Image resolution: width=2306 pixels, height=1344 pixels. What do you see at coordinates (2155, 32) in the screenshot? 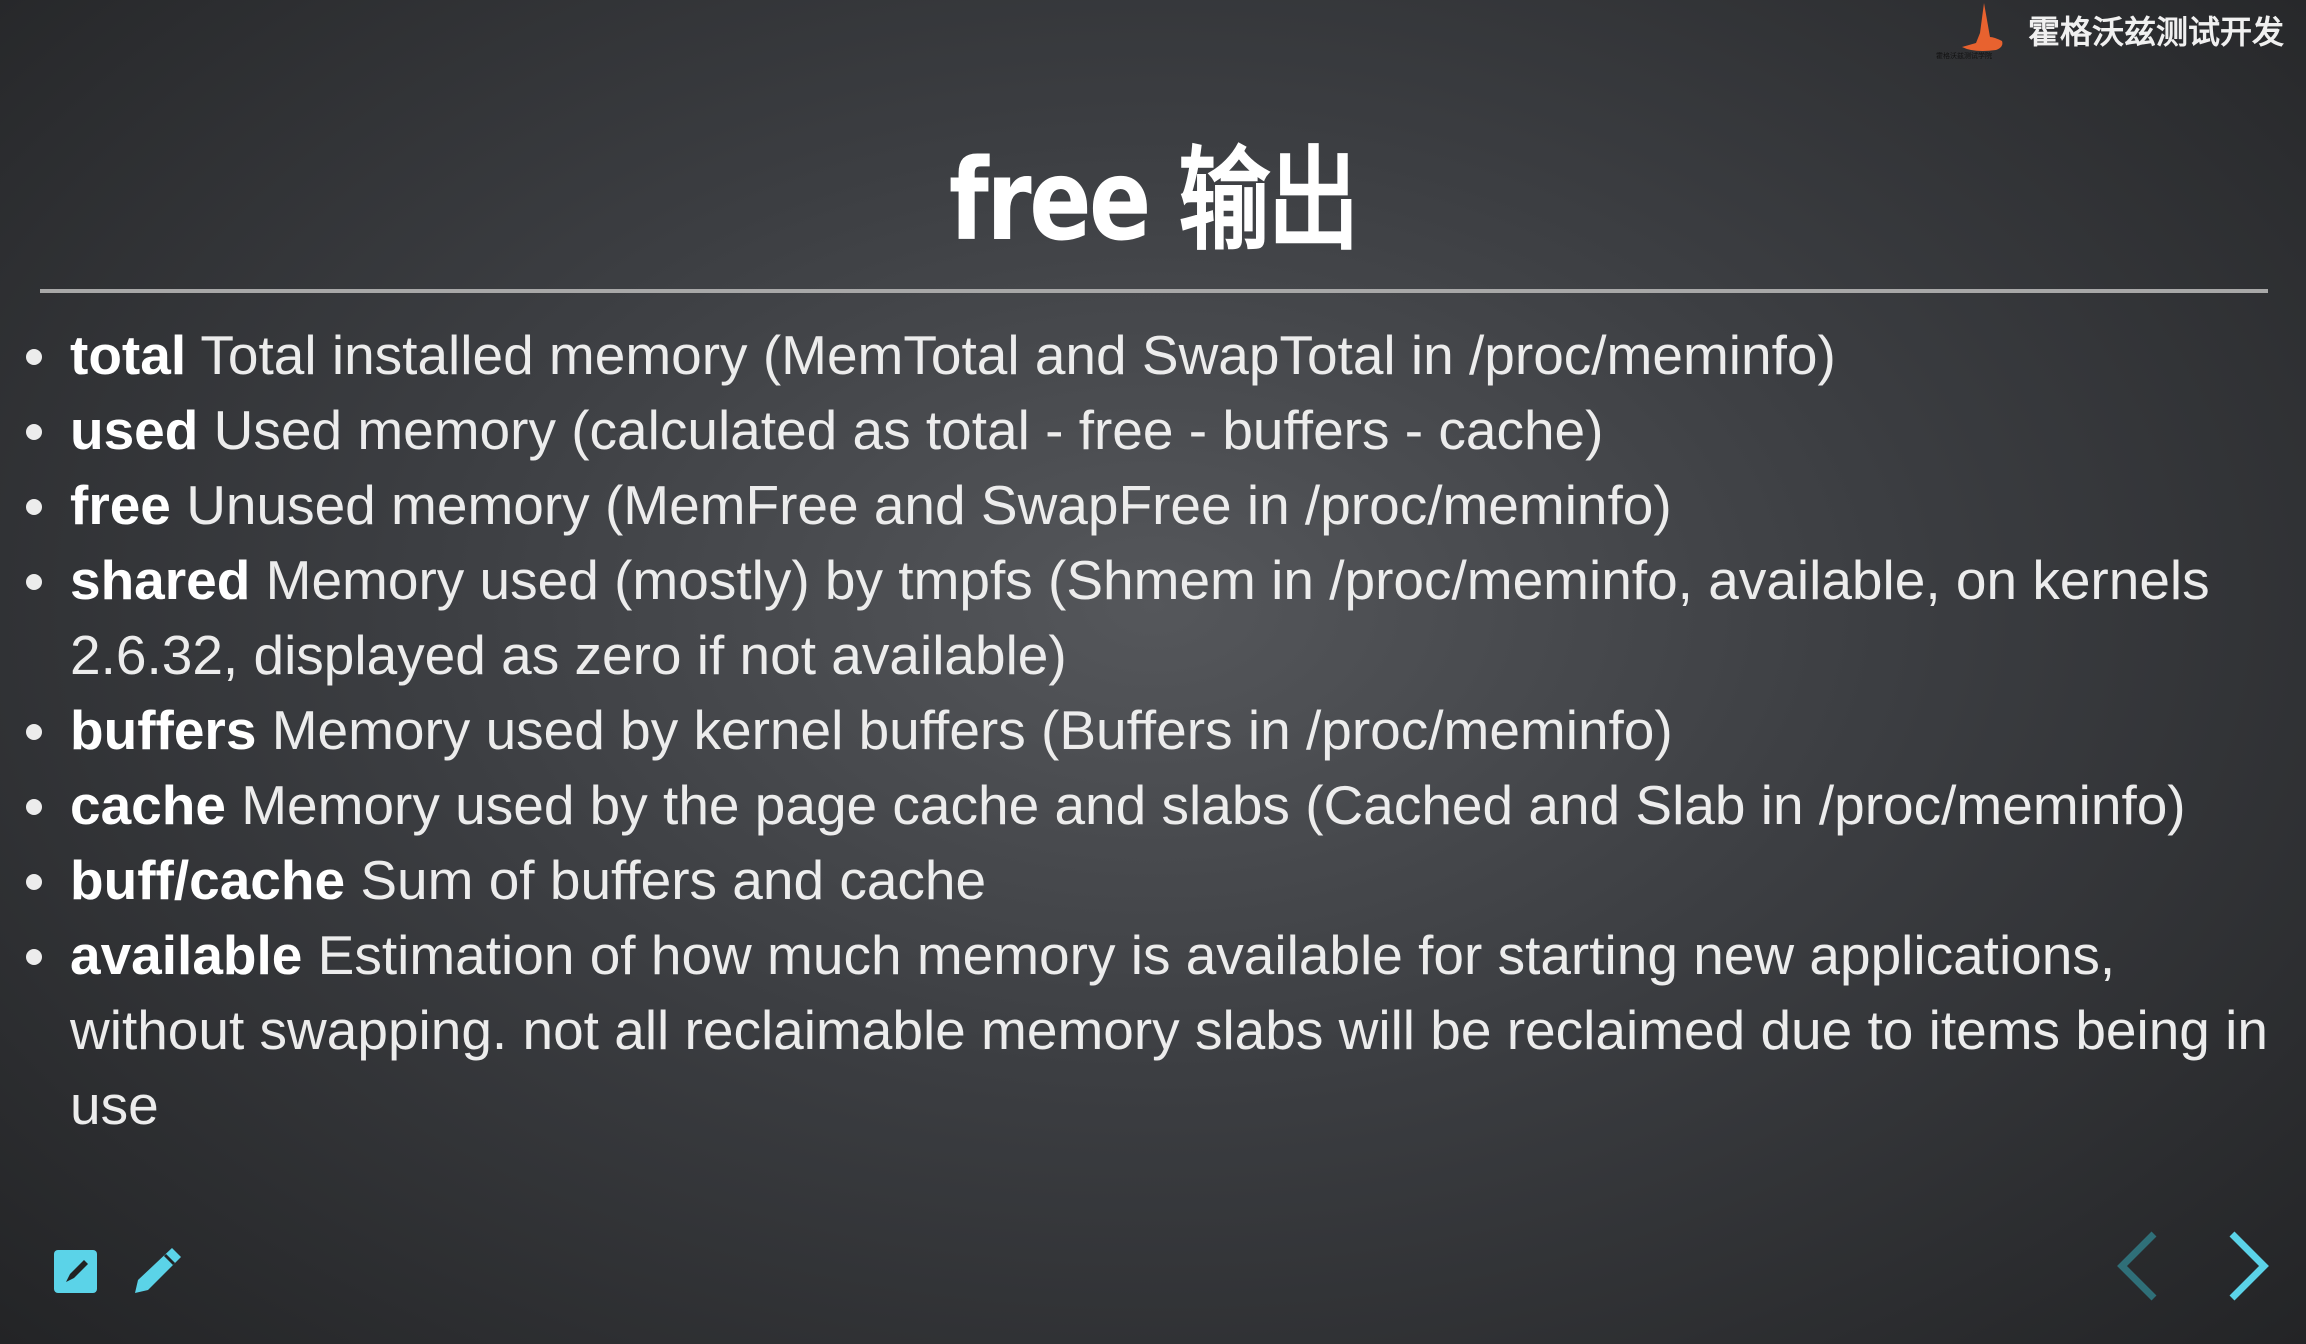
I see `brand-name: 霍格沃兹测试开发` at bounding box center [2155, 32].